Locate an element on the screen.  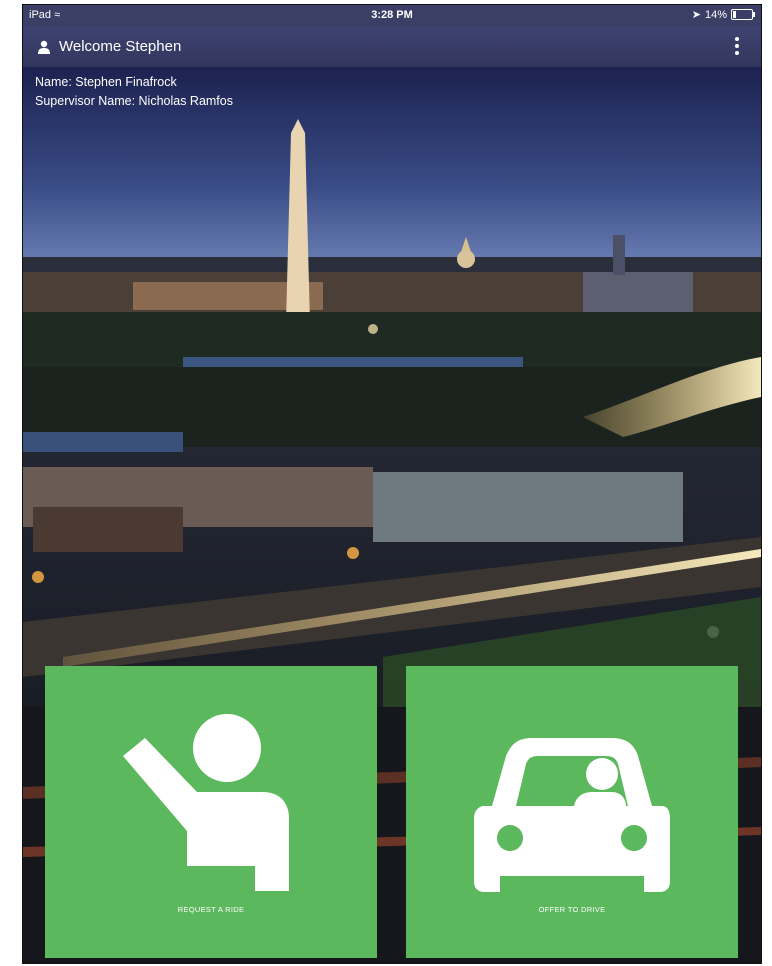
battery-icon is located at coordinates (743, 14).